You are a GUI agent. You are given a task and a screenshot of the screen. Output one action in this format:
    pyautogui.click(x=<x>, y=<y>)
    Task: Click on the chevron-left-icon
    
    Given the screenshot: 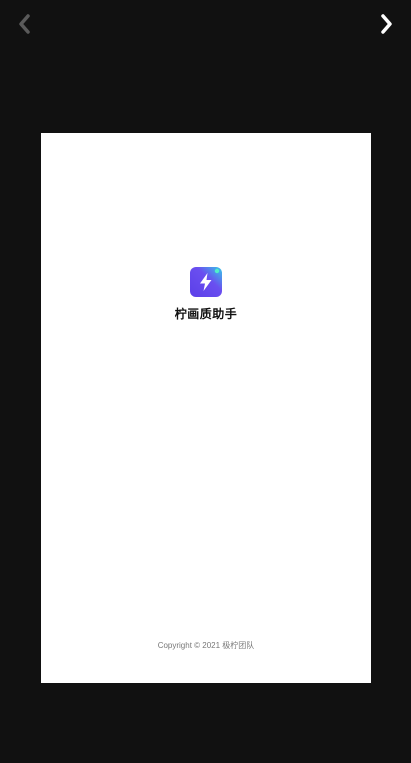 What is the action you would take?
    pyautogui.click(x=24, y=24)
    